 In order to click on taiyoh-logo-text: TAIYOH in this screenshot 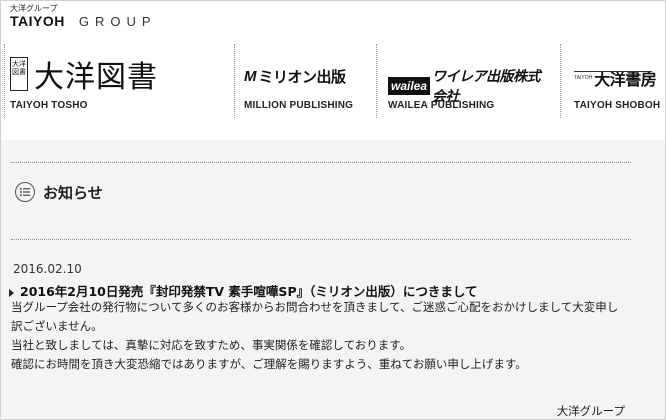, I will do `click(37, 21)`.